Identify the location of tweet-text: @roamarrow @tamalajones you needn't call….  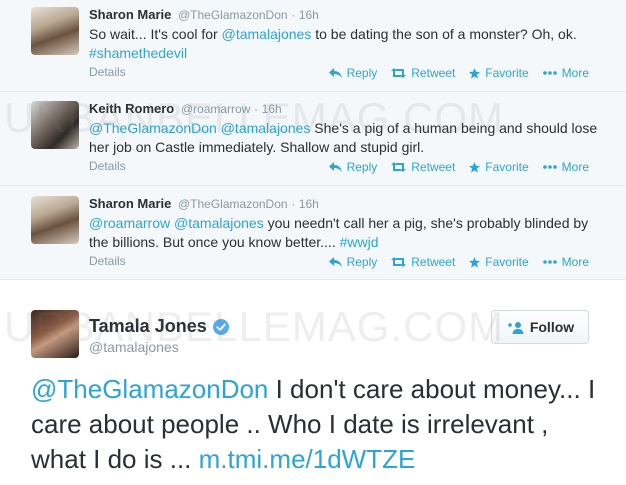
(344, 233).